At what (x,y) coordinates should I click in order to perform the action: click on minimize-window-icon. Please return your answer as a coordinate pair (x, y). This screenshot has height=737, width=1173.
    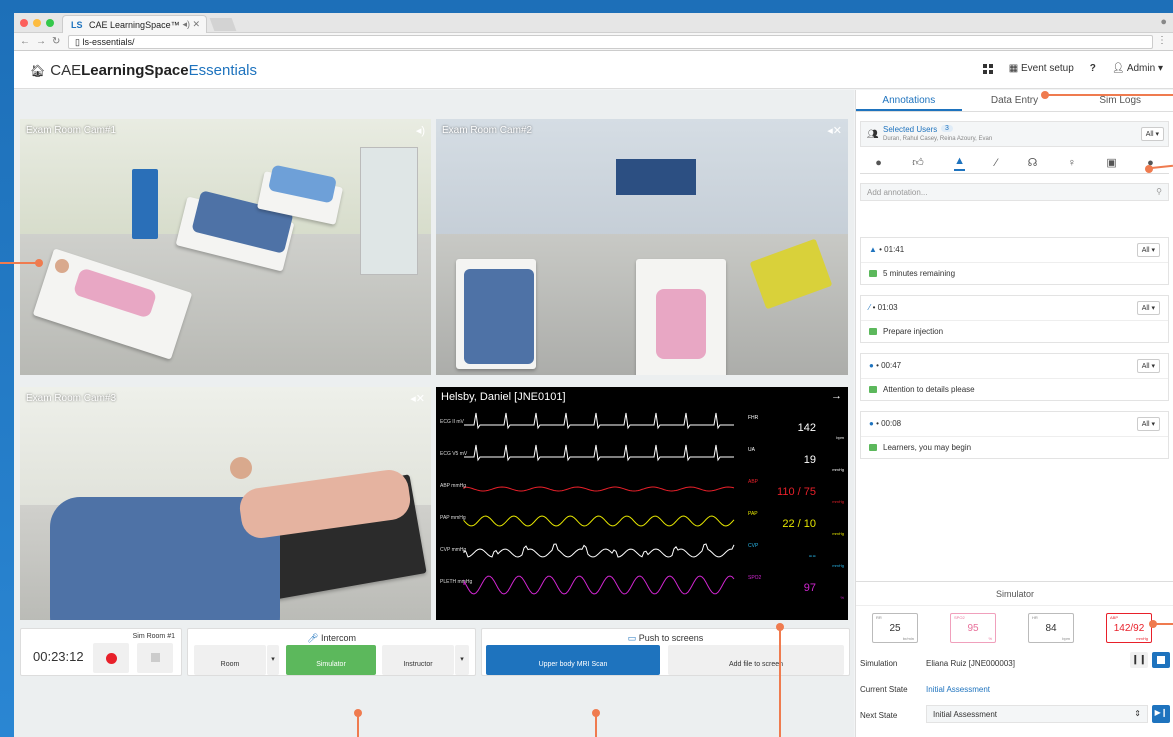
    Looking at the image, I should click on (37, 23).